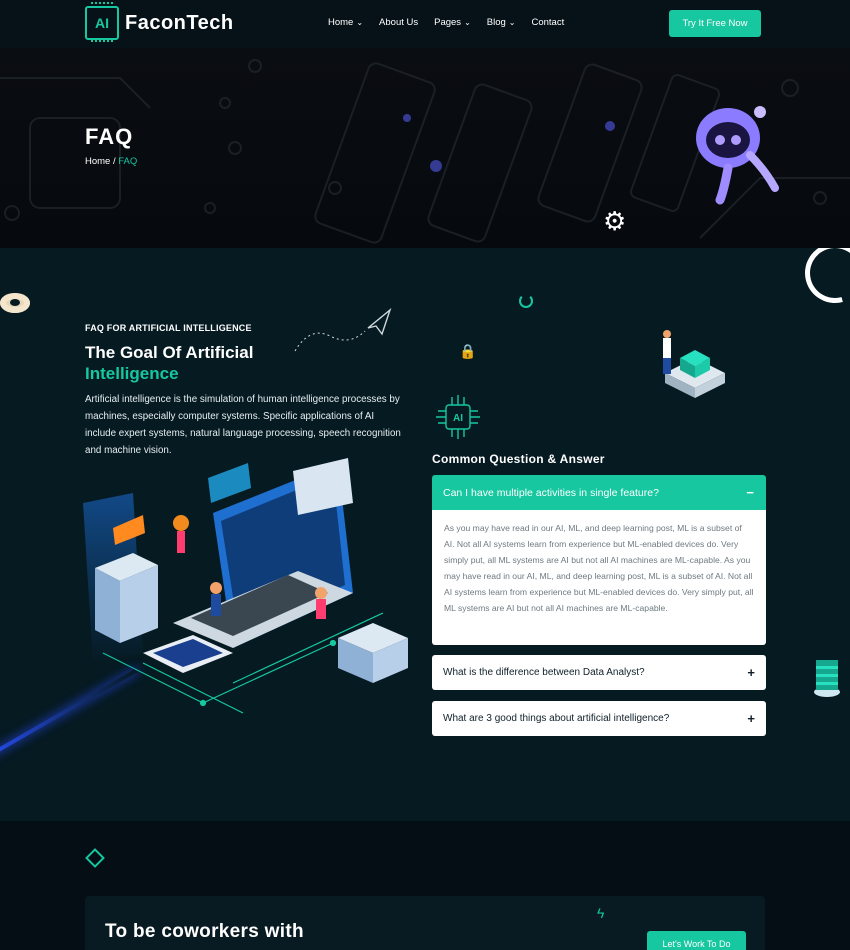  Describe the element at coordinates (341, 22) in the screenshot. I see `nav-label: Home` at that location.